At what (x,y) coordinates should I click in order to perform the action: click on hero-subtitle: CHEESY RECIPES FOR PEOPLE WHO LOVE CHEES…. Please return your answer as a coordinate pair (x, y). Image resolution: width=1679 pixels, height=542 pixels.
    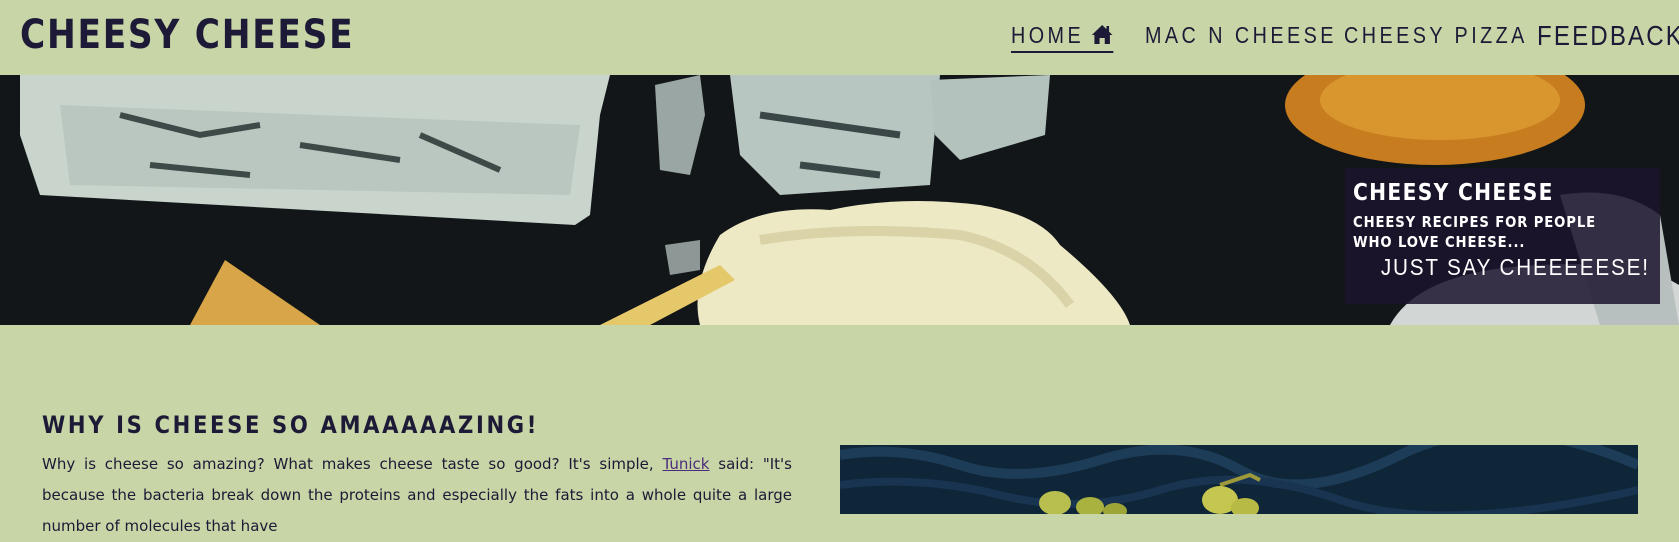
    Looking at the image, I should click on (1475, 232).